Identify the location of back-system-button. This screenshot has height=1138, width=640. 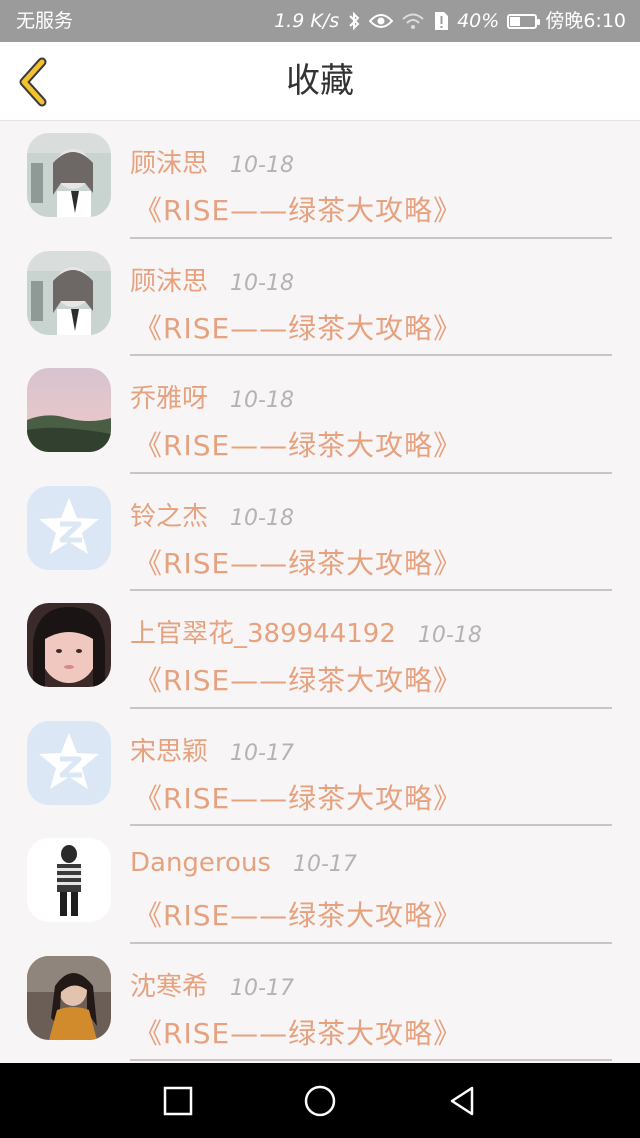
(462, 1101).